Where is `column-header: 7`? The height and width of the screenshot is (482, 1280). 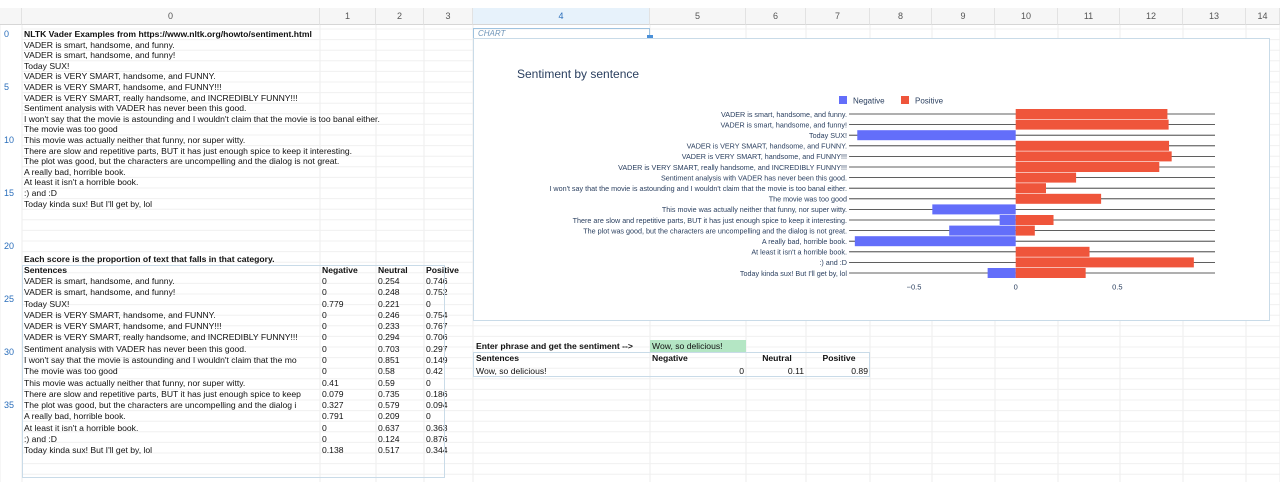 column-header: 7 is located at coordinates (838, 16).